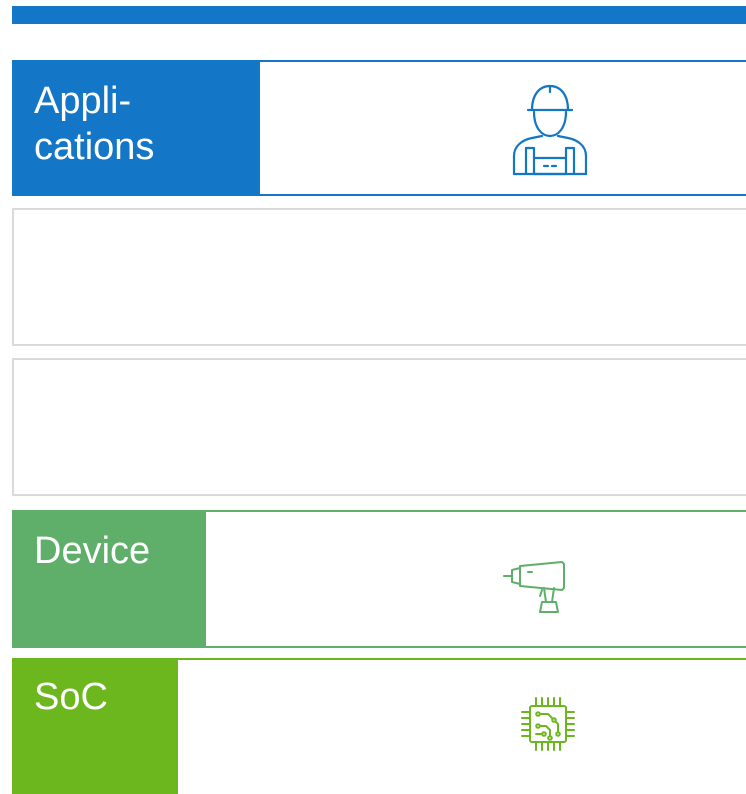 The height and width of the screenshot is (794, 746). Describe the element at coordinates (552, 128) in the screenshot. I see `worker-icon` at that location.